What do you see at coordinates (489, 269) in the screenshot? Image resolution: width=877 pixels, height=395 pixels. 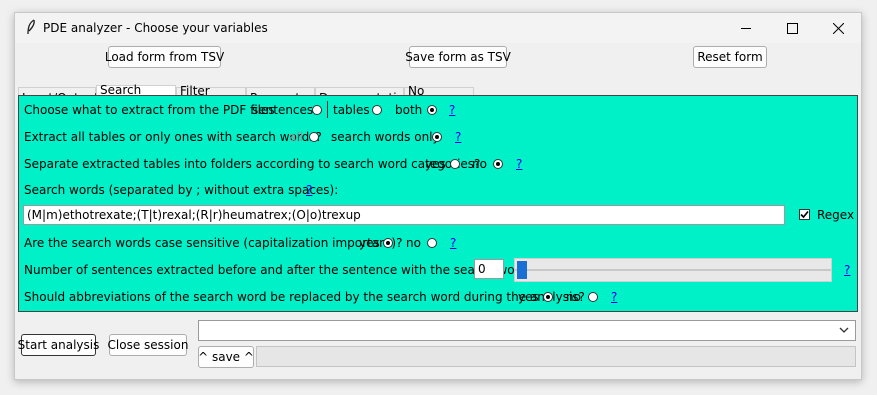 I see `sentences-count-input: 0` at bounding box center [489, 269].